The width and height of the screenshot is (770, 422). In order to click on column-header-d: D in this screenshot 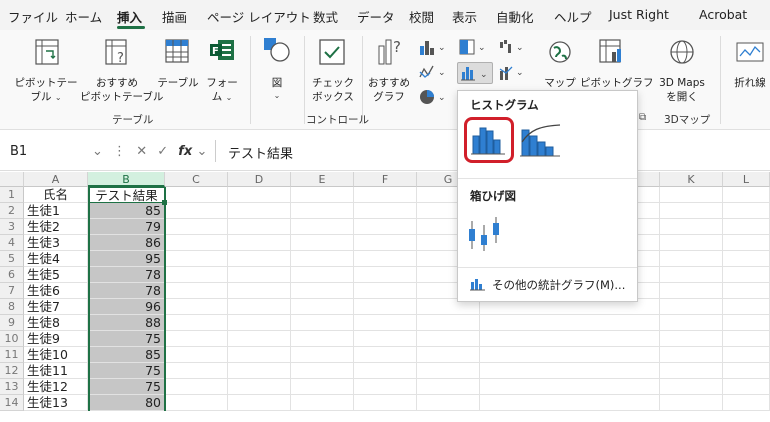, I will do `click(259, 179)`.